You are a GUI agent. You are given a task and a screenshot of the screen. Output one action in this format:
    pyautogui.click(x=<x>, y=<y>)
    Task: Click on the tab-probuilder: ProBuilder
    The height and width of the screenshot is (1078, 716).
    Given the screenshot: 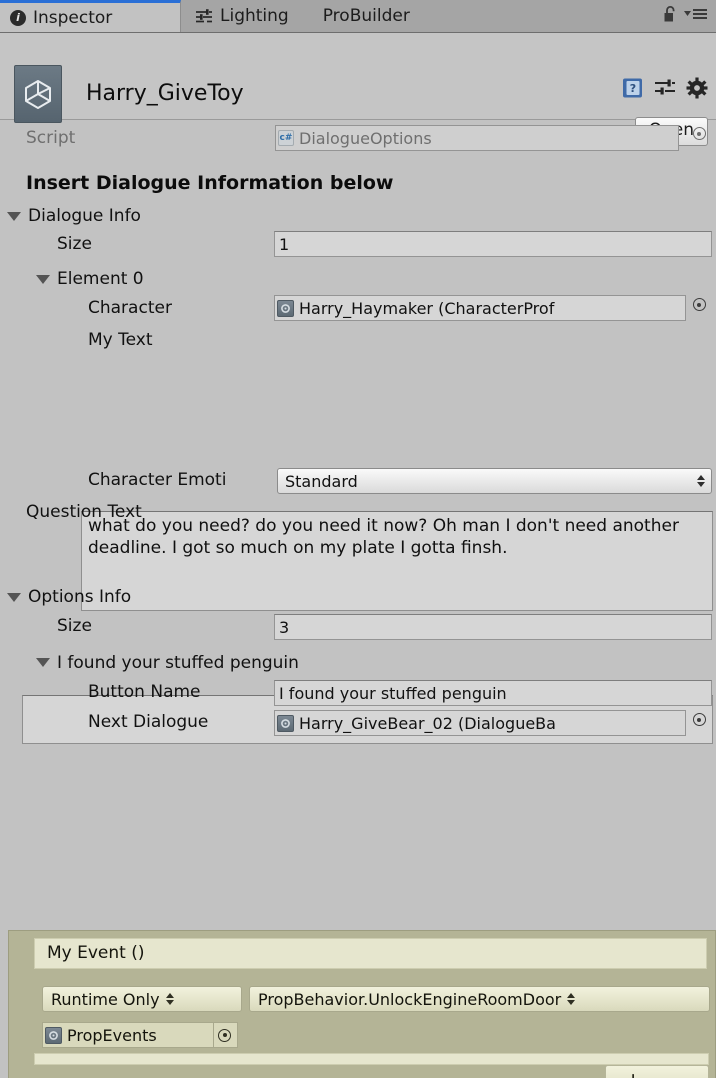 What is the action you would take?
    pyautogui.click(x=365, y=16)
    